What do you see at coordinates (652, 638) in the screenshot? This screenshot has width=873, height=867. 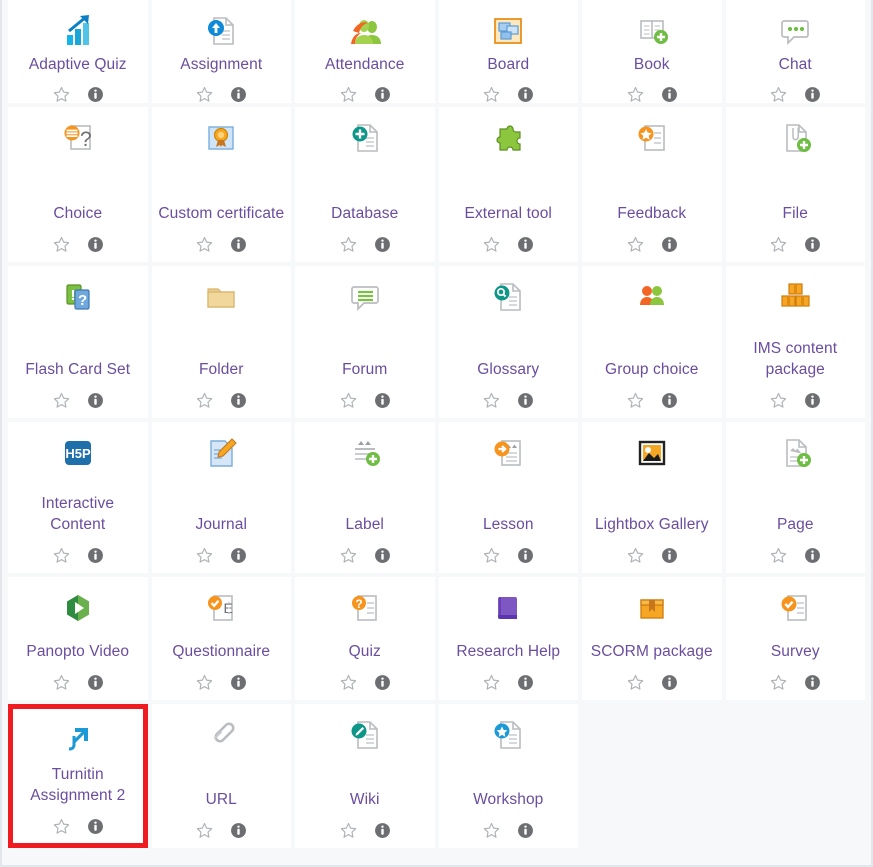 I see `activity-tile-scorm-package: SCORM package` at bounding box center [652, 638].